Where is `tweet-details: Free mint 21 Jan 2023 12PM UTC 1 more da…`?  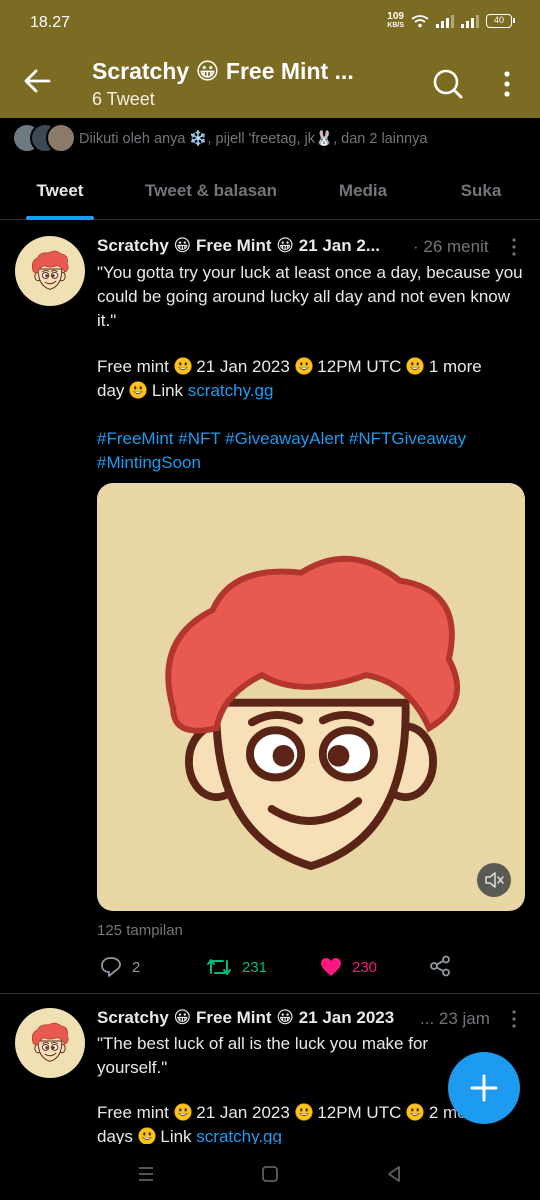
tweet-details: Free mint 21 Jan 2023 12PM UTC 1 more da… is located at coordinates (289, 378).